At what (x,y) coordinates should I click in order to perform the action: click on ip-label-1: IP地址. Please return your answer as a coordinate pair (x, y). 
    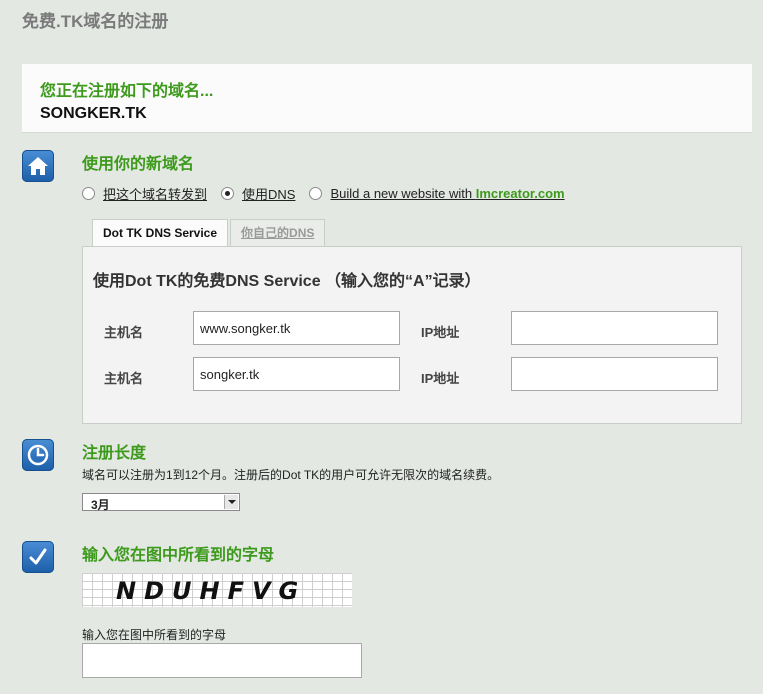
    Looking at the image, I should click on (440, 332).